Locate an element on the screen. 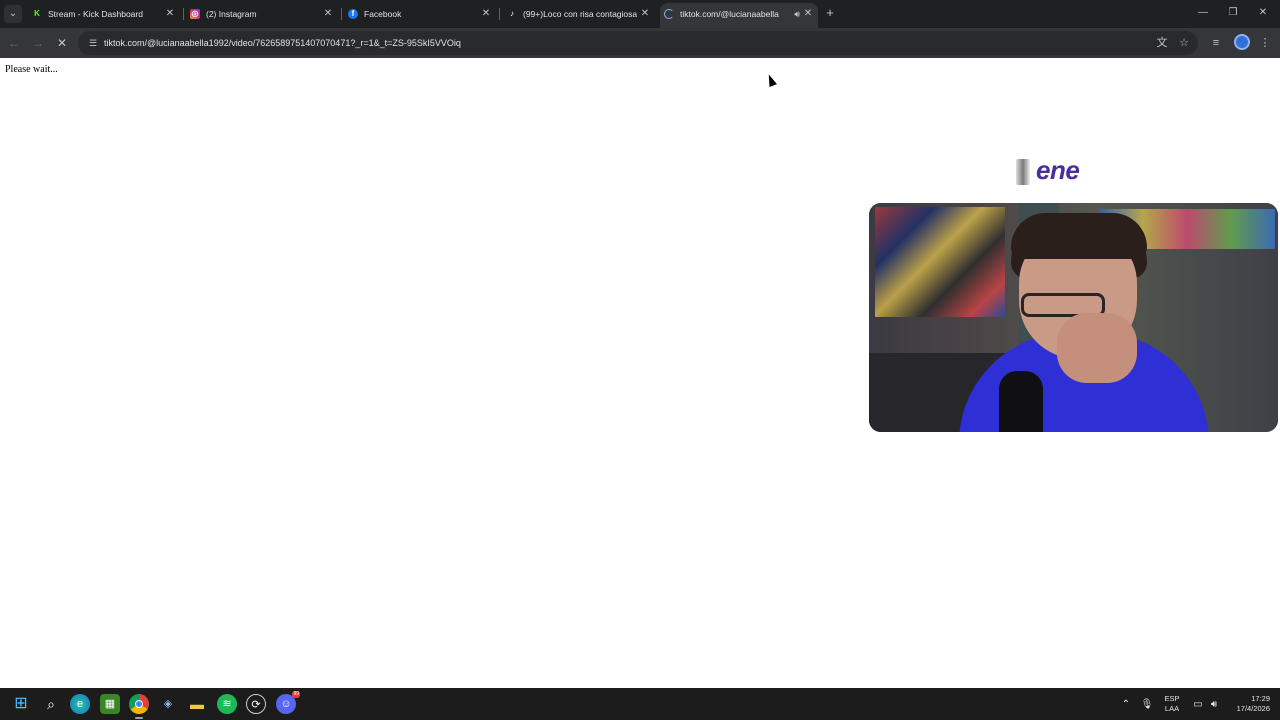 The image size is (1280, 720). volume-icon: 🔊︎ is located at coordinates (1214, 705).